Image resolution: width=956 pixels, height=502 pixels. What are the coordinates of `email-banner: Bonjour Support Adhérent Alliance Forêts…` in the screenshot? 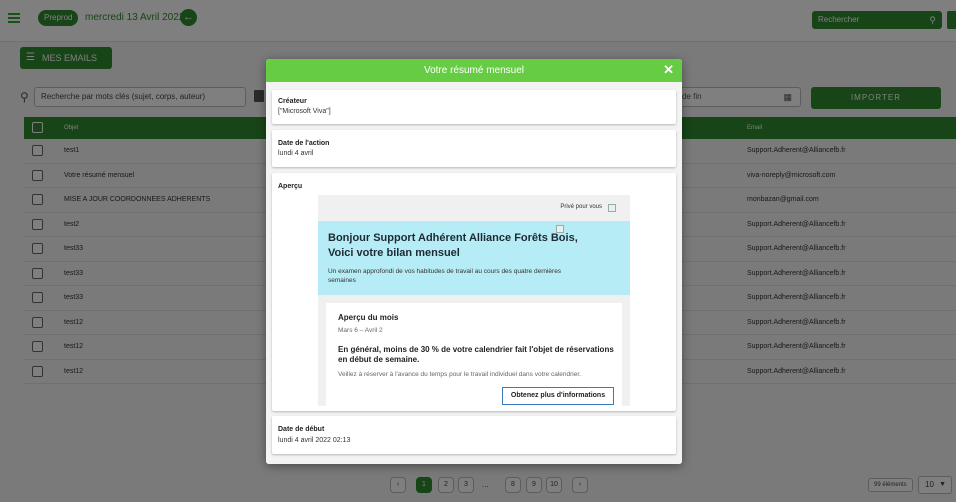 It's located at (474, 258).